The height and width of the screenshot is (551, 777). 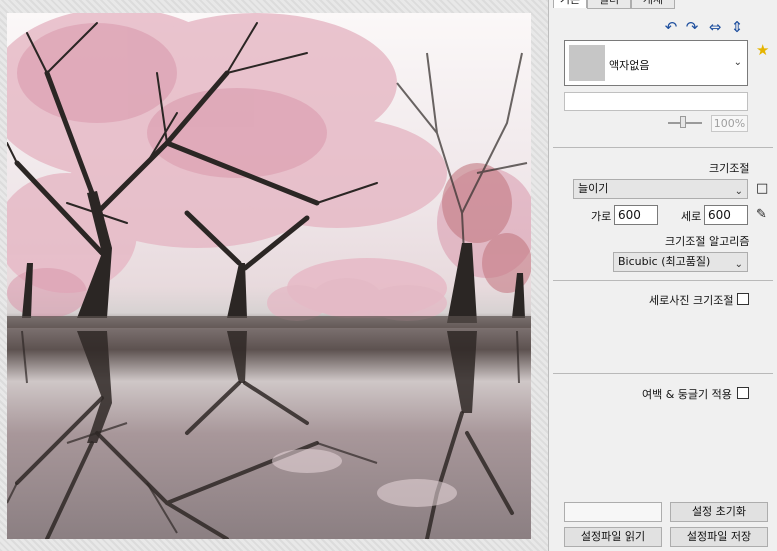 What do you see at coordinates (683, 122) in the screenshot?
I see `frame-zoom-slider-thumb` at bounding box center [683, 122].